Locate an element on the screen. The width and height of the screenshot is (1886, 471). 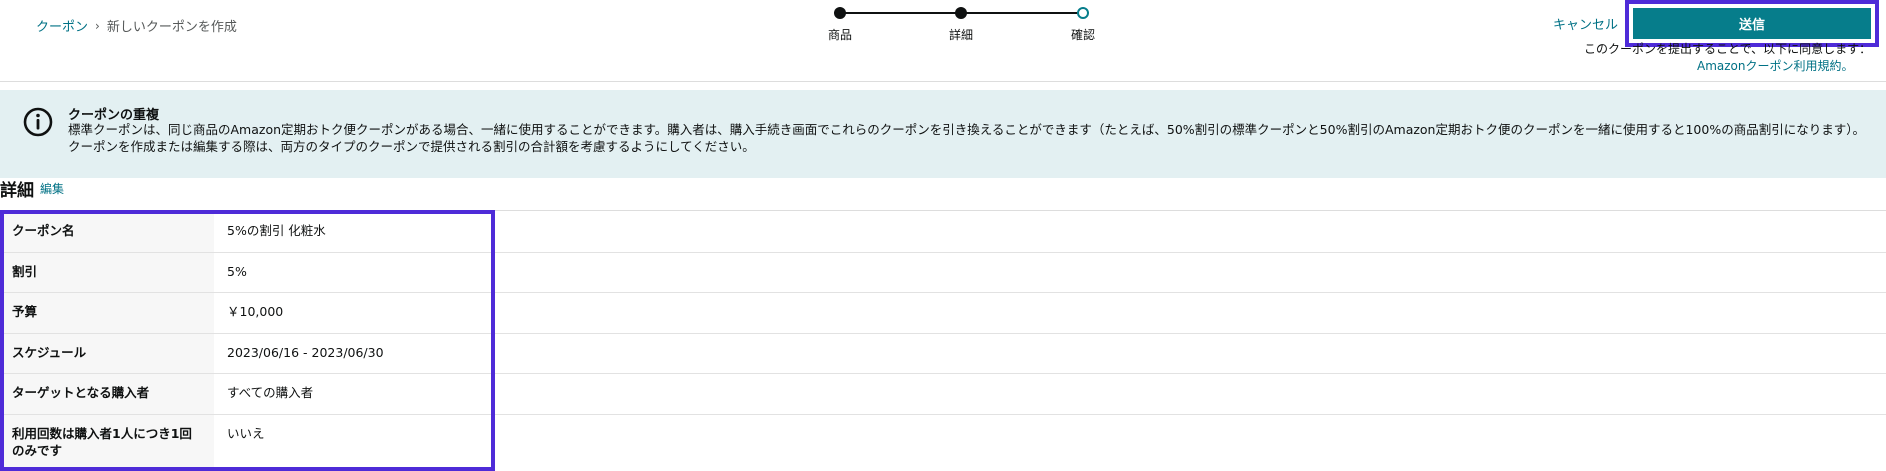
row-value-budget: ￥10,000 is located at coordinates (255, 311).